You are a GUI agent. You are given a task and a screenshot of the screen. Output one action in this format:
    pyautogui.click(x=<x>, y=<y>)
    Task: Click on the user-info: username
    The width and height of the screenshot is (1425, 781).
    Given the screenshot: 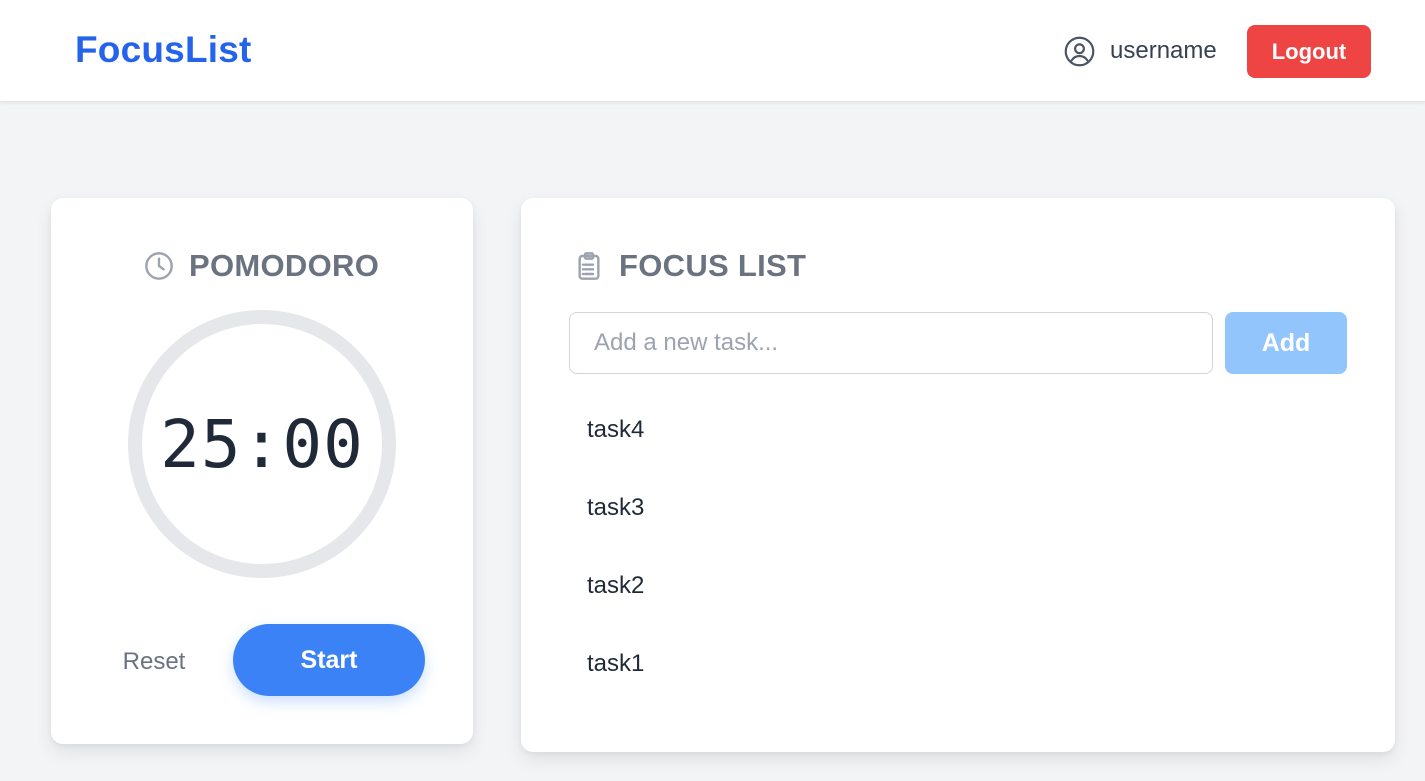 What is the action you would take?
    pyautogui.click(x=1140, y=51)
    